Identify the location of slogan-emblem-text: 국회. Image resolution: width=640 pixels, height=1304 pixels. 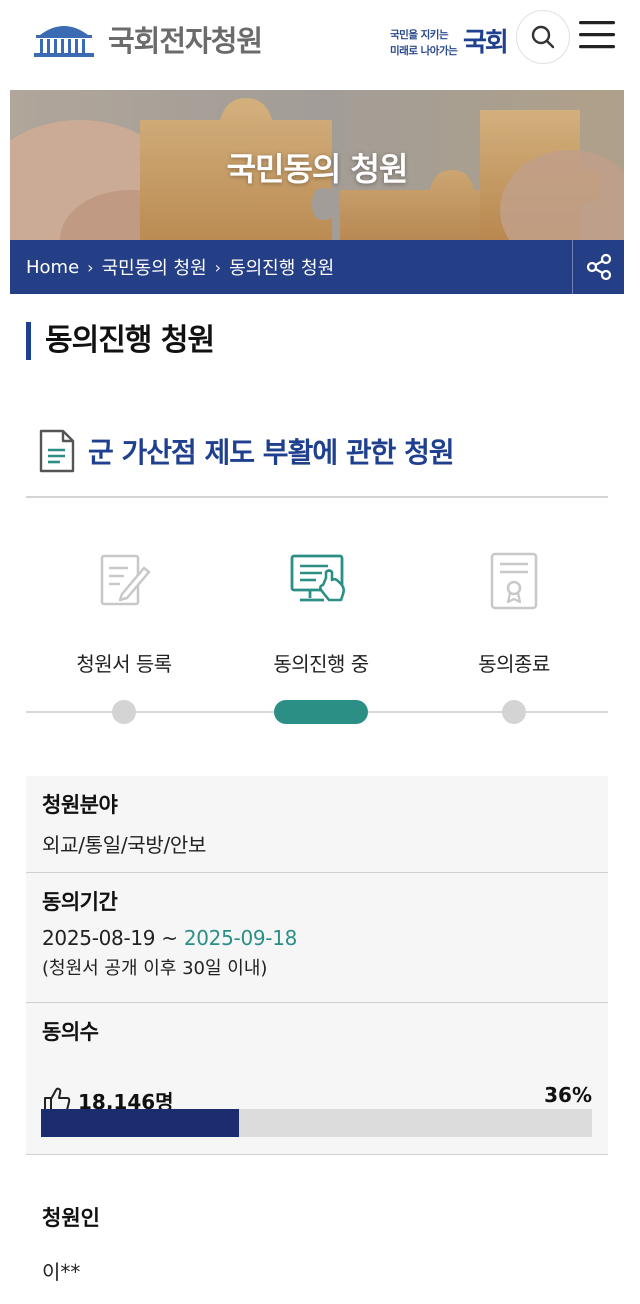
(486, 43).